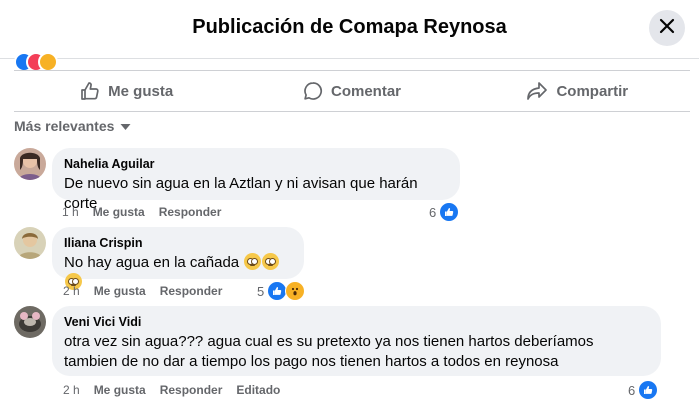 This screenshot has height=400, width=699. Describe the element at coordinates (258, 390) in the screenshot. I see `comment-edited-label: Editado` at that location.